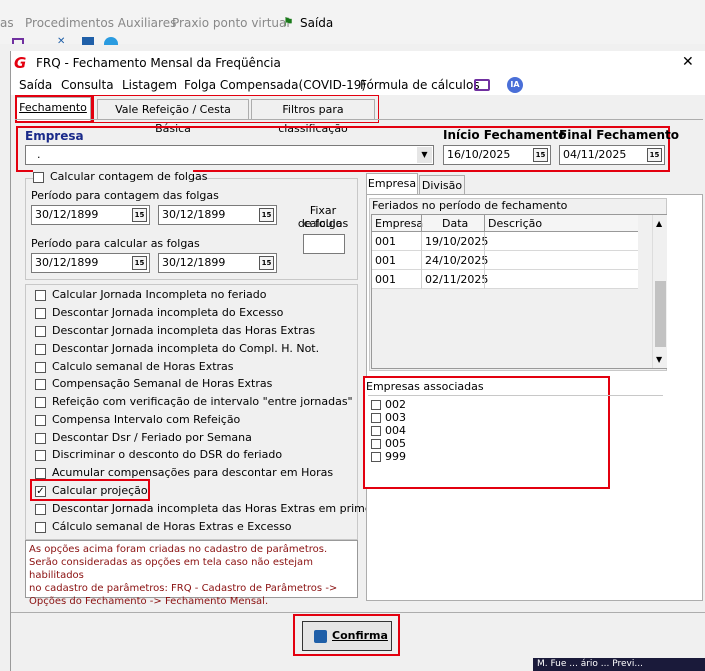 This screenshot has width=705, height=671. What do you see at coordinates (424, 155) in the screenshot?
I see `chevron-down-icon: ▼` at bounding box center [424, 155].